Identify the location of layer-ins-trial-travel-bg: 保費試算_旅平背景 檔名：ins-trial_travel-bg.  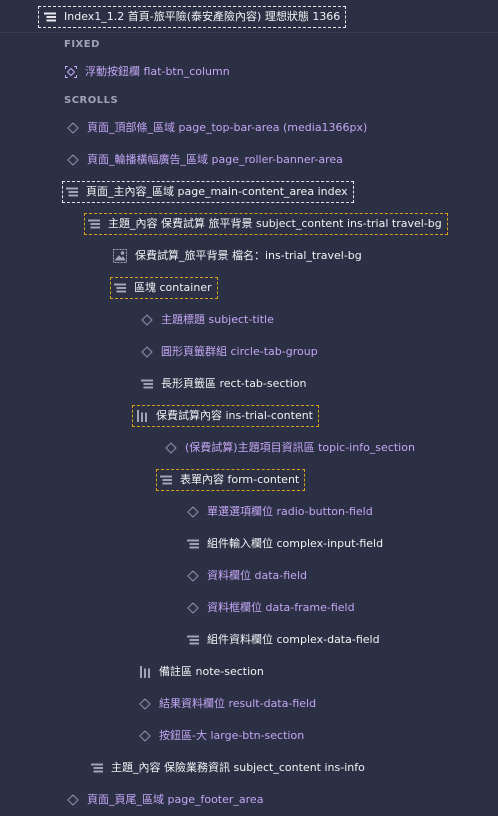
(249, 256).